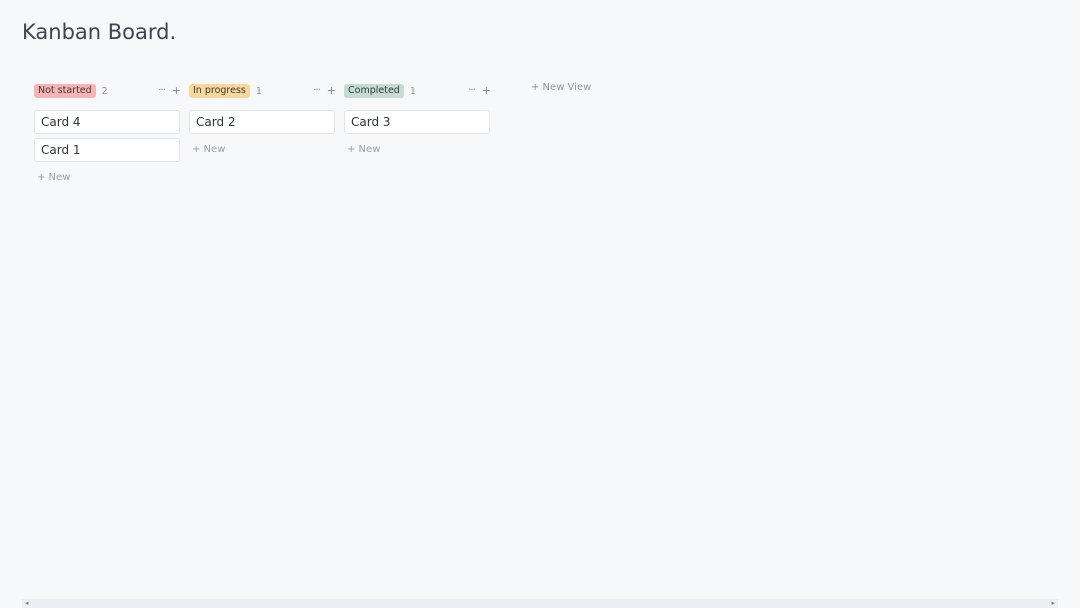  I want to click on column-completed: Completed 1 ··· + Card 3 + New, so click(417, 122).